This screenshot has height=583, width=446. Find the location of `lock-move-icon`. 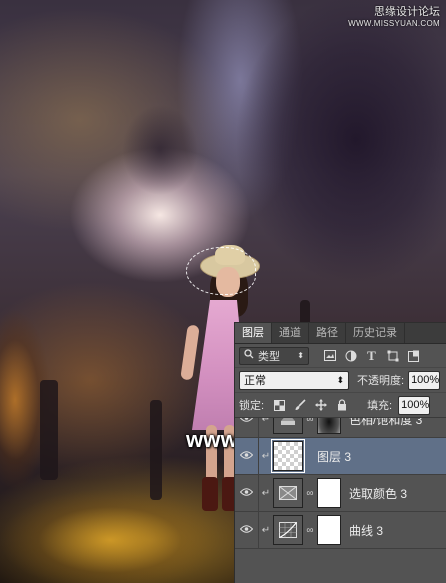

lock-move-icon is located at coordinates (321, 405).